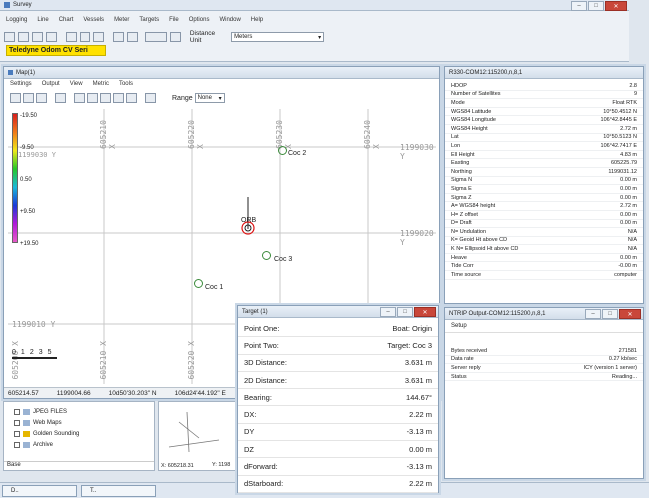 Image resolution: width=649 pixels, height=498 pixels. What do you see at coordinates (84, 411) in the screenshot?
I see `tree-item: JPEG FILES` at bounding box center [84, 411].